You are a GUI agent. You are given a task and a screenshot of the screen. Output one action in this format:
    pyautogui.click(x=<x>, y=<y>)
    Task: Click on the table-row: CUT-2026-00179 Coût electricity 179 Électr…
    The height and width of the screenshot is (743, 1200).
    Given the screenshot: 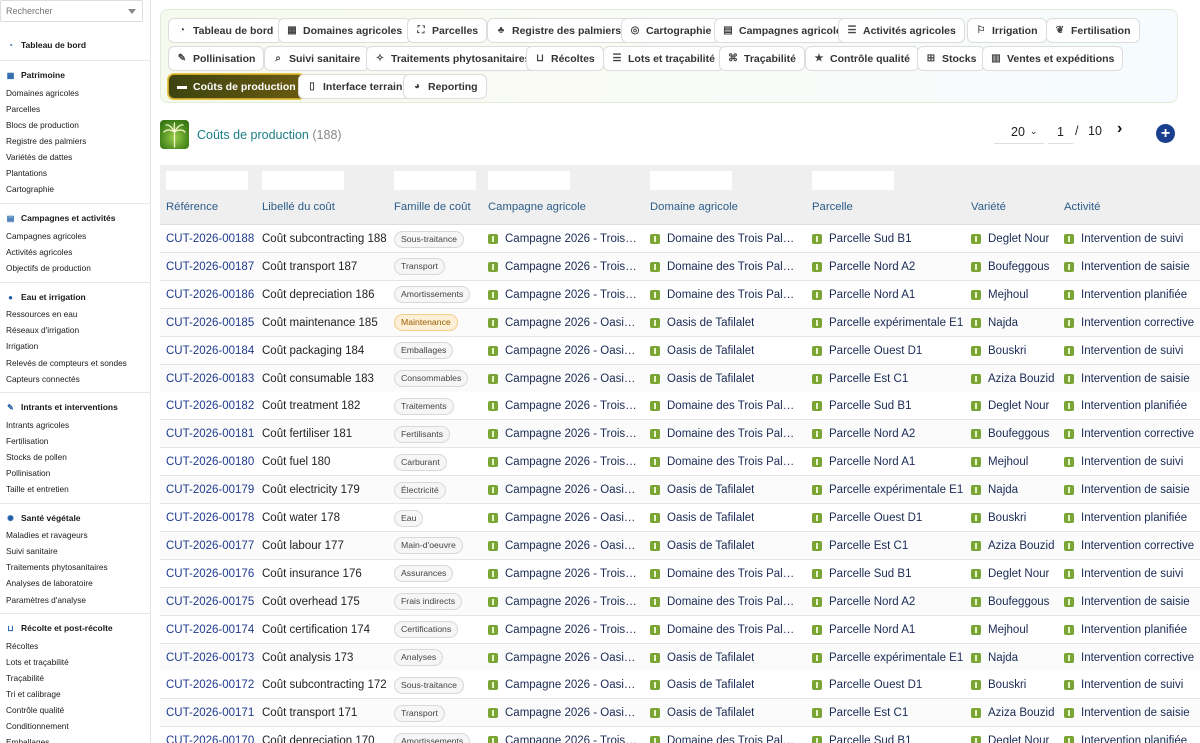 What is the action you would take?
    pyautogui.click(x=680, y=490)
    